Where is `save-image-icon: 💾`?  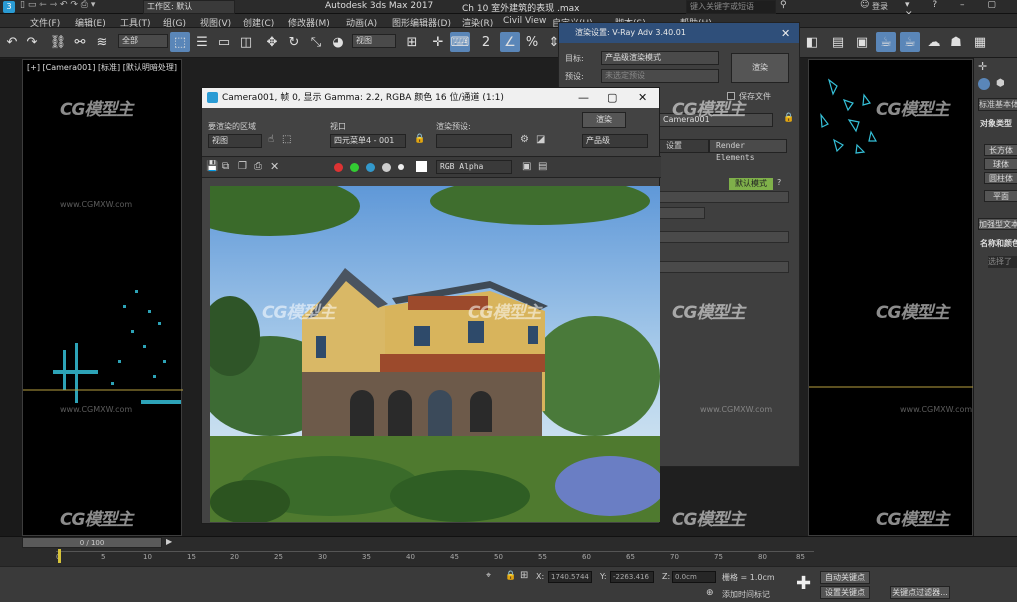 save-image-icon: 💾 is located at coordinates (212, 166).